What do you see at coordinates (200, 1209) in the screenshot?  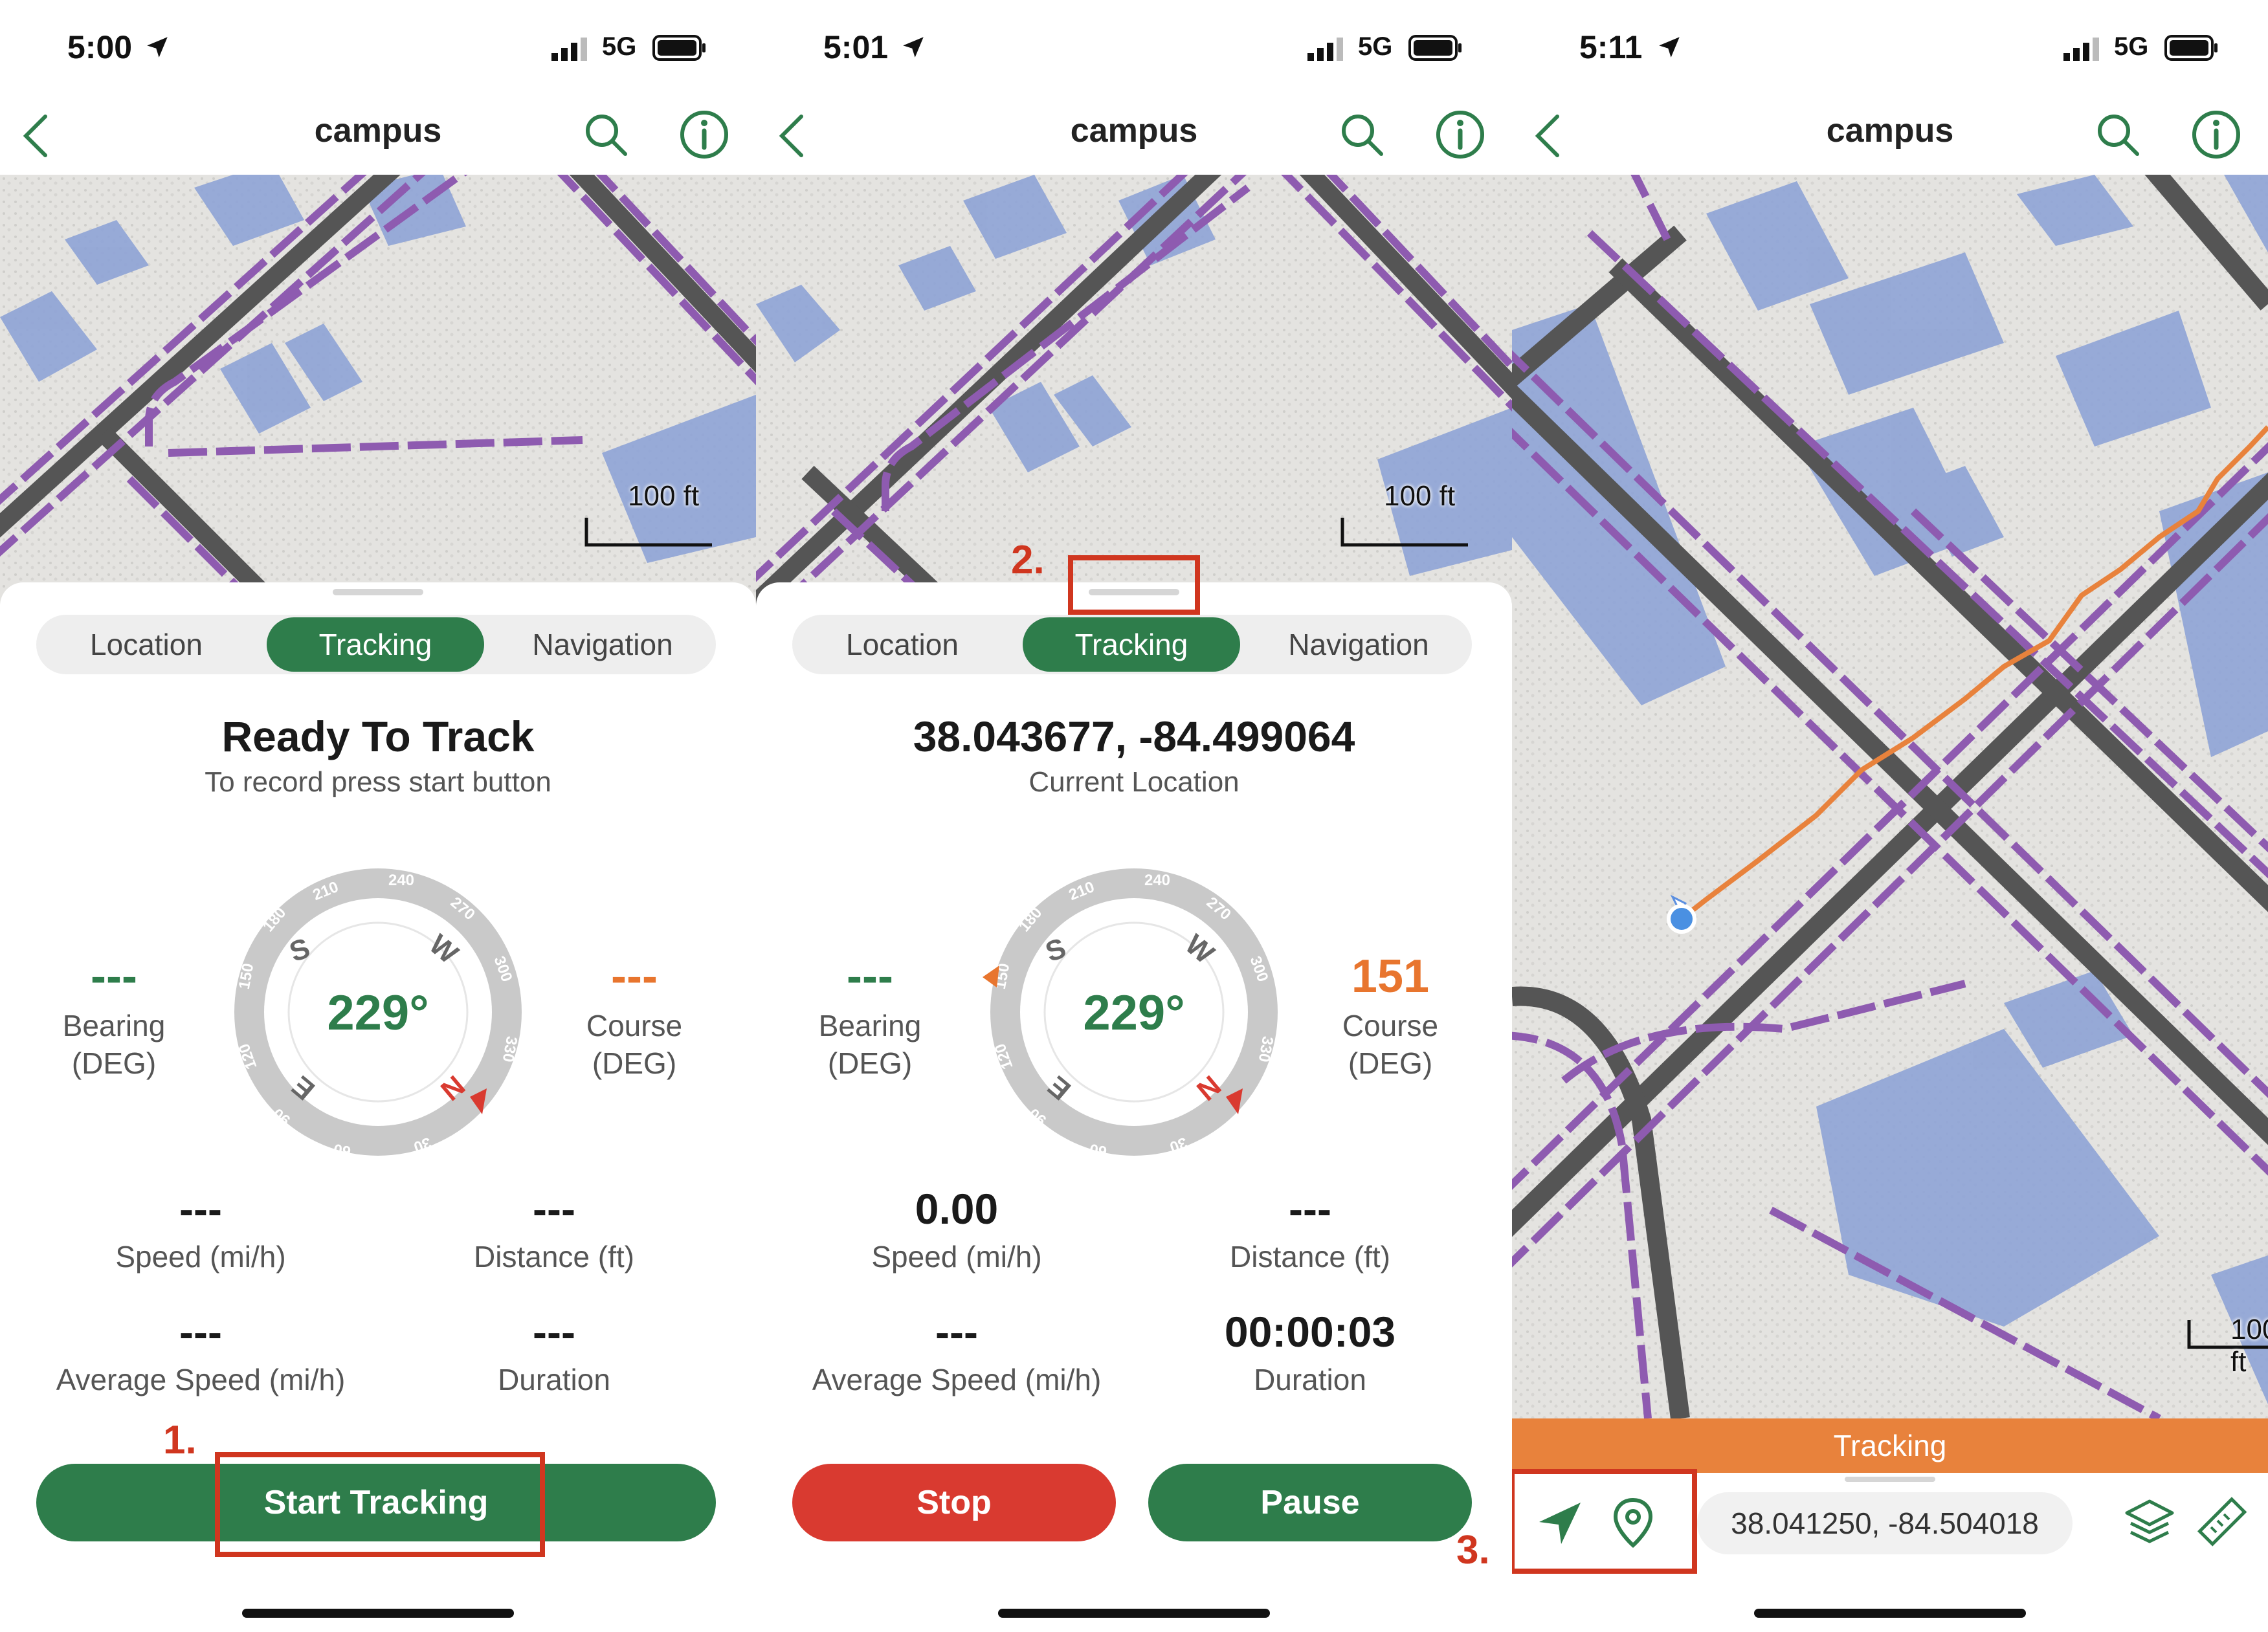 I see `speed-value: ---` at bounding box center [200, 1209].